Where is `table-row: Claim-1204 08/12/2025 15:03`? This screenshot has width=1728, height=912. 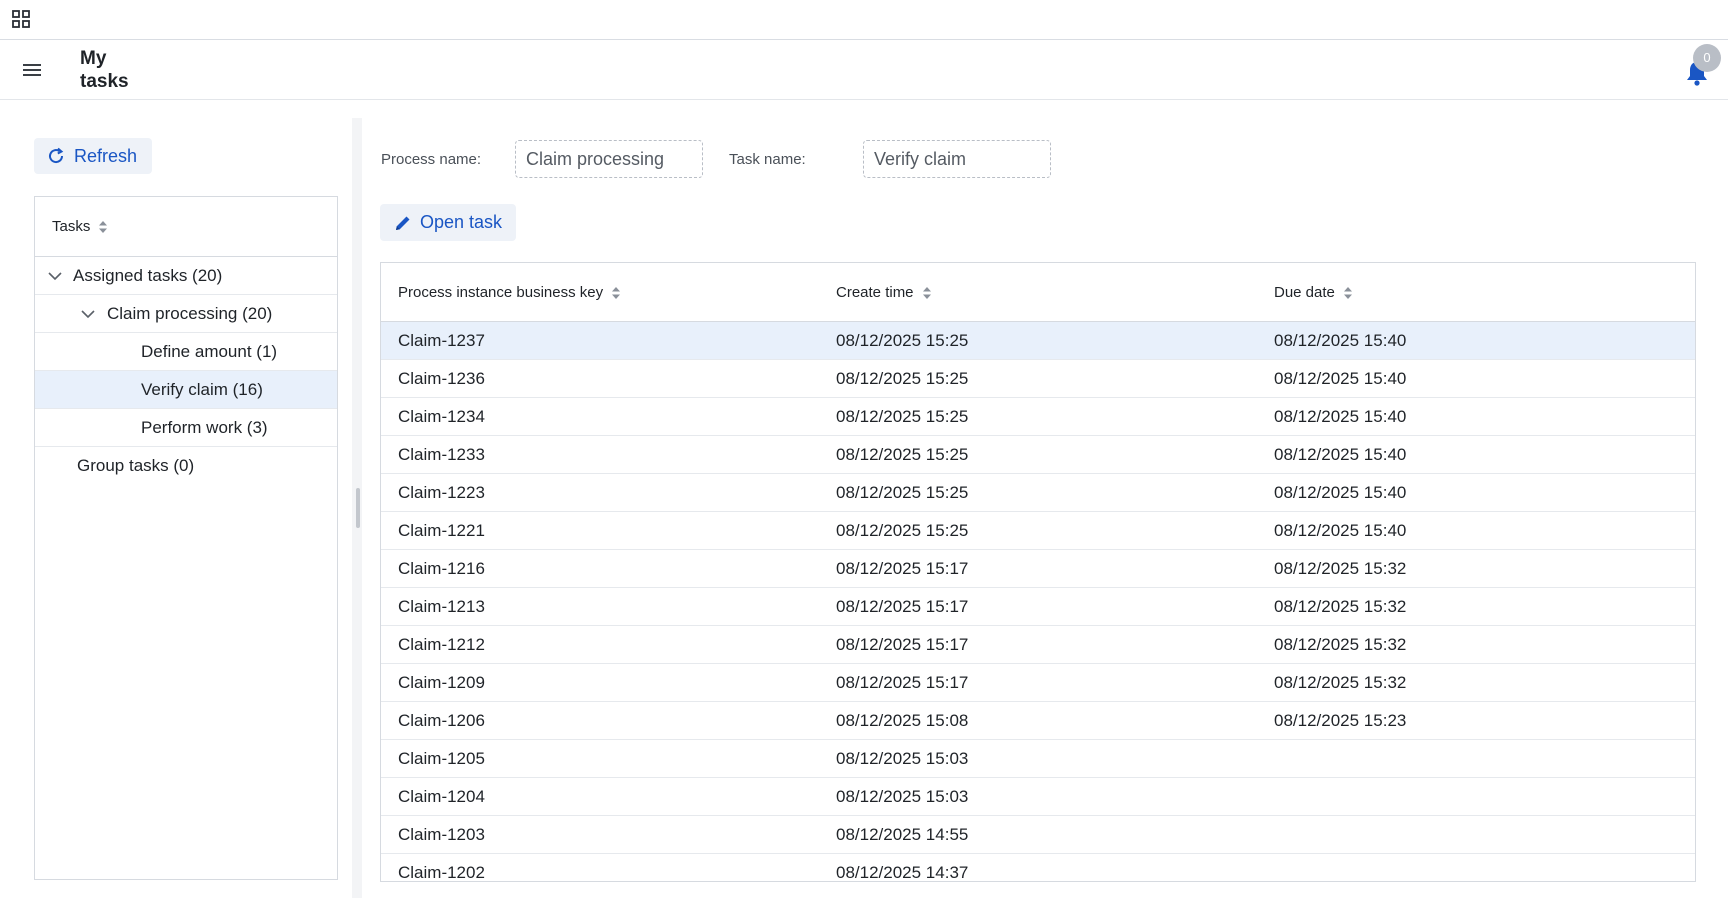
table-row: Claim-1204 08/12/2025 15:03 is located at coordinates (1038, 797).